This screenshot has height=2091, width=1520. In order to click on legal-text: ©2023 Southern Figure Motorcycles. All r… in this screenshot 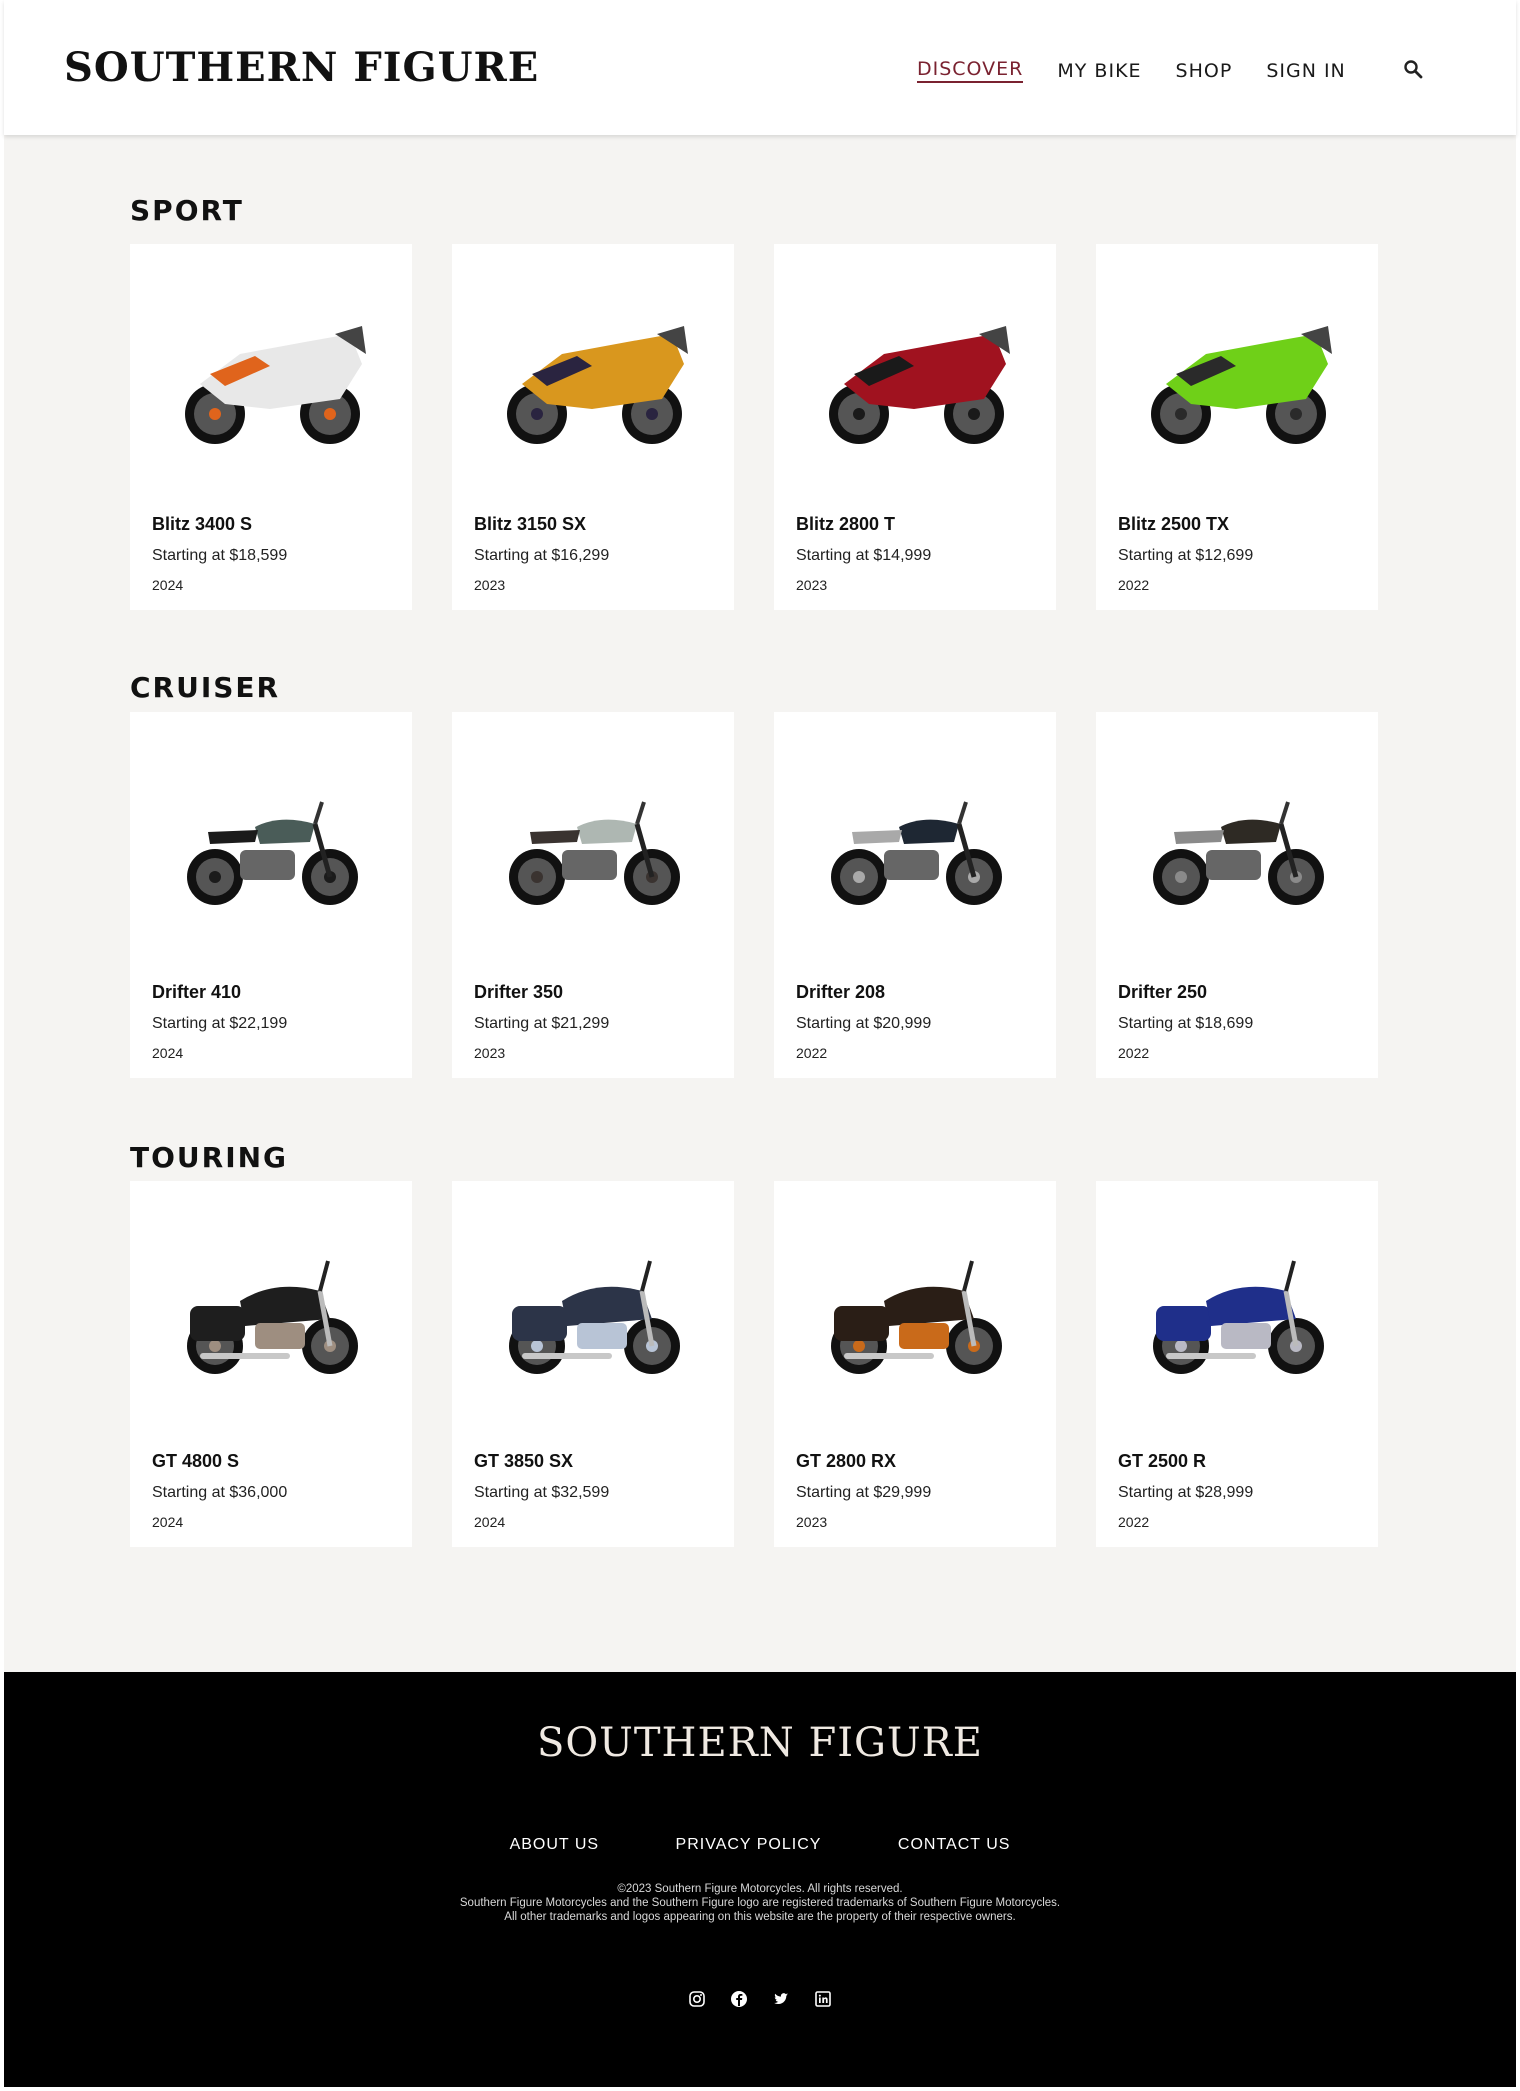, I will do `click(760, 1903)`.